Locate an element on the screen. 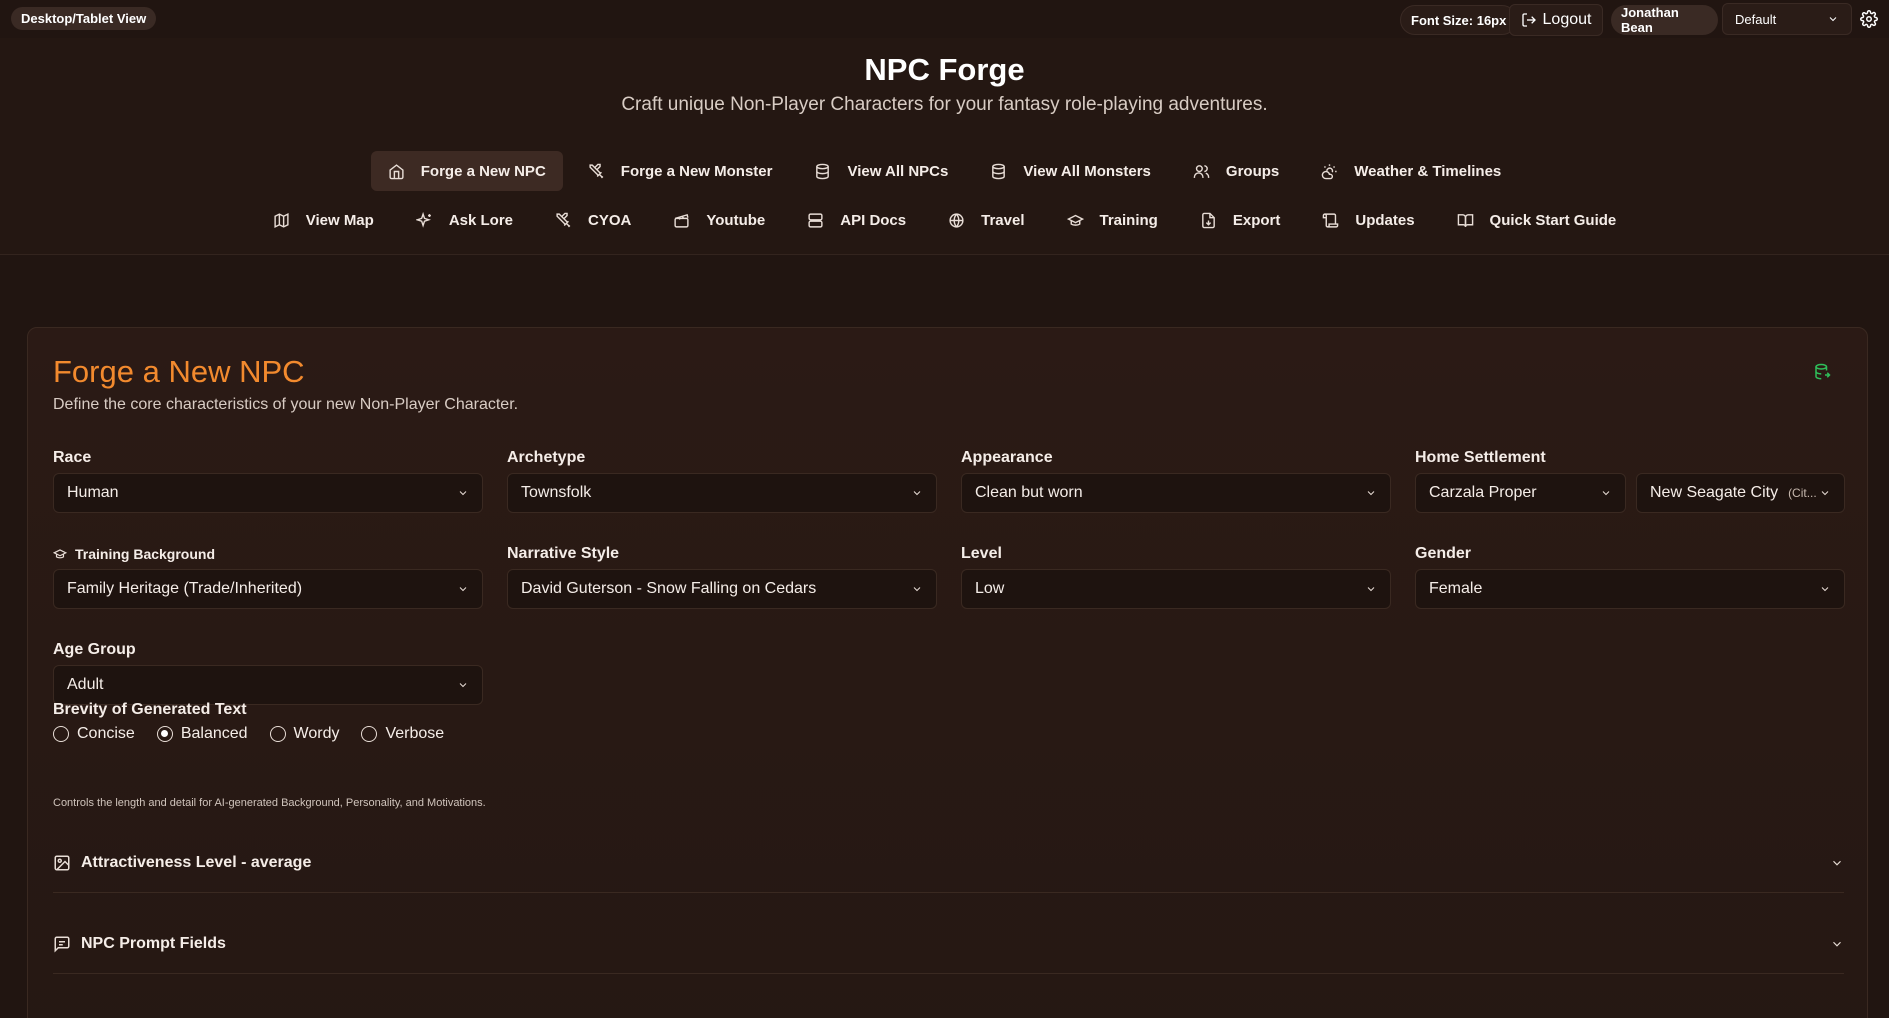 The image size is (1889, 1018). training-background-label: Training Background is located at coordinates (268, 554).